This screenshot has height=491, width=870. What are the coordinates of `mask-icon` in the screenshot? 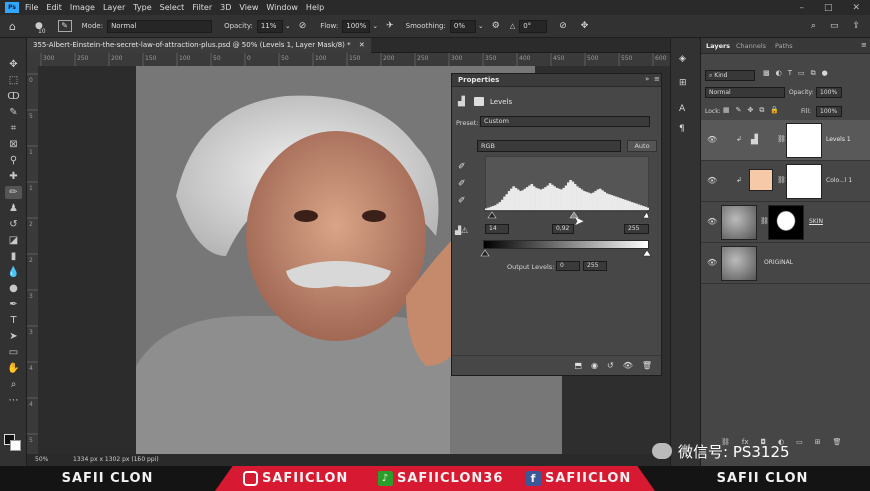 It's located at (479, 101).